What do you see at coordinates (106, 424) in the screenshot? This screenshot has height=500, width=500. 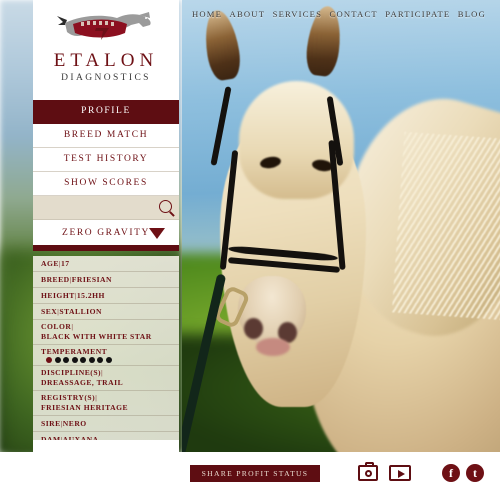 I see `spec-row-sire: SIRE | NERO` at bounding box center [106, 424].